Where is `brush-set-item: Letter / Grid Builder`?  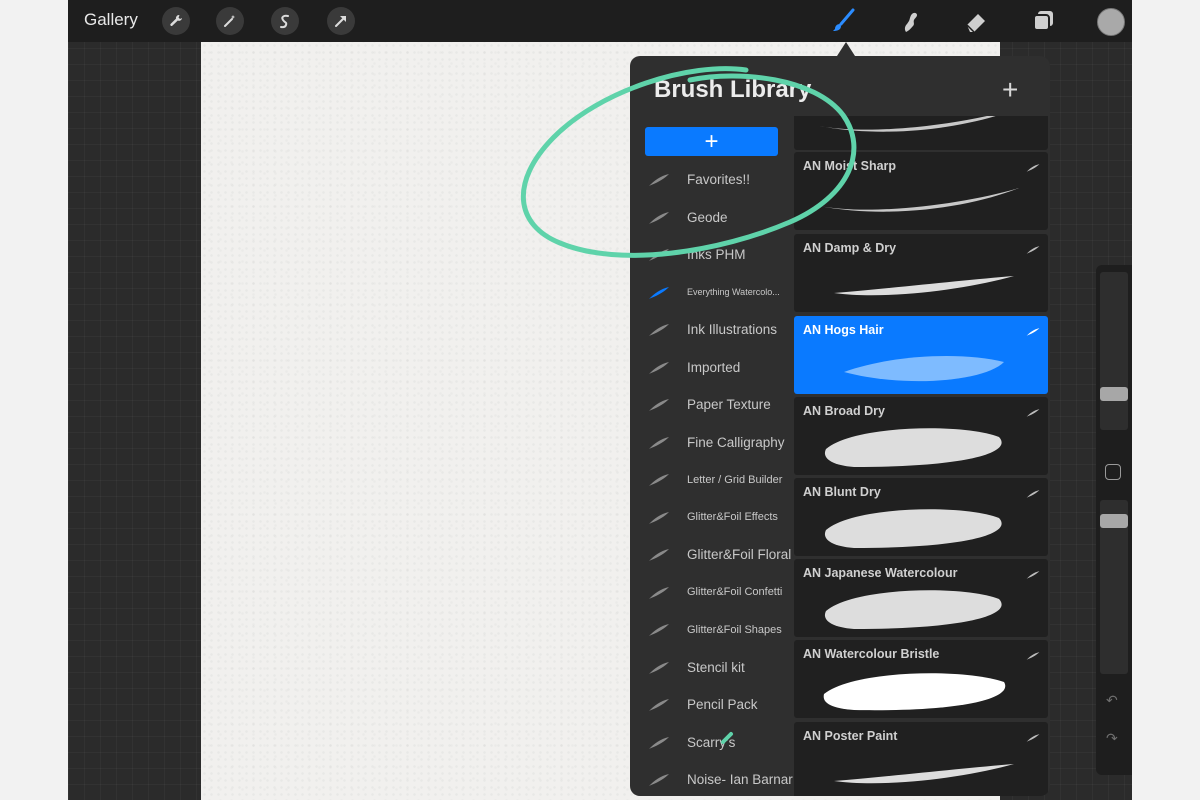 brush-set-item: Letter / Grid Builder is located at coordinates (712, 480).